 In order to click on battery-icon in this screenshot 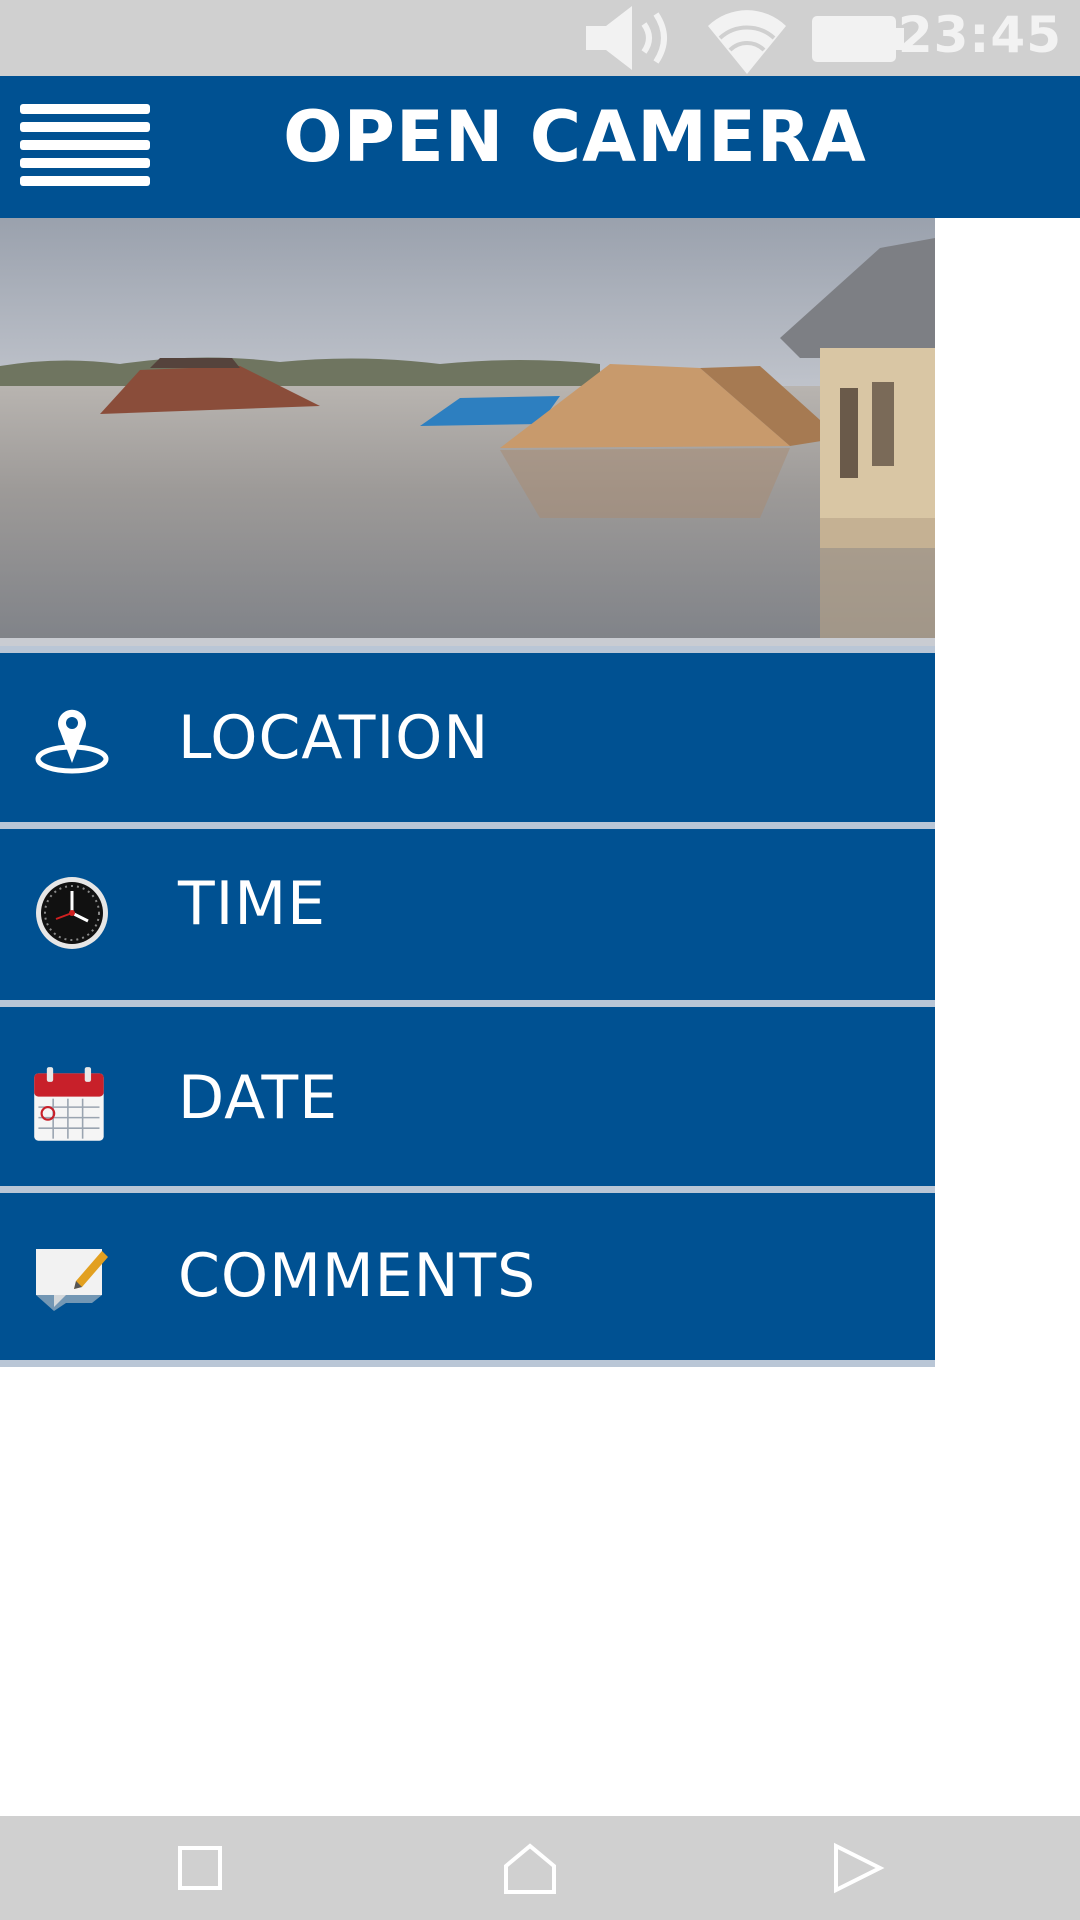, I will do `click(858, 39)`.